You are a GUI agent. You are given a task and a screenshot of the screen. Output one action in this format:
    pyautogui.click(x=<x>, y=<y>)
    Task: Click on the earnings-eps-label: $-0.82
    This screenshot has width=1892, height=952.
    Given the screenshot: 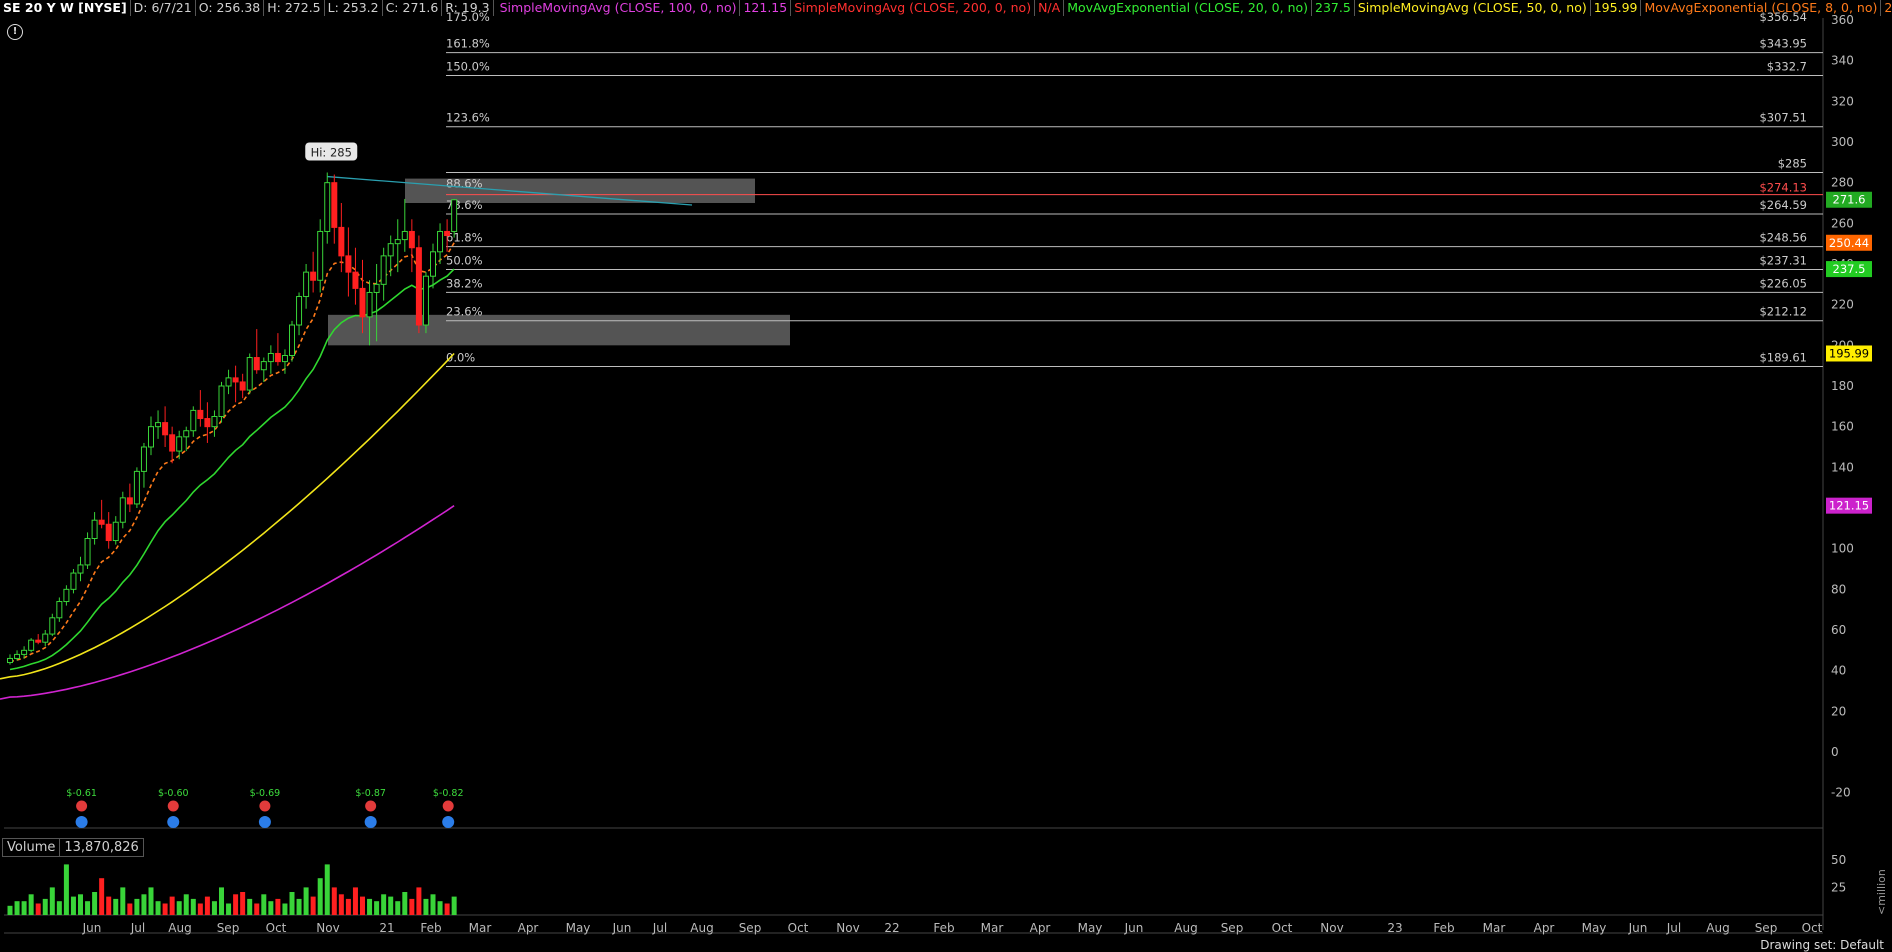 What is the action you would take?
    pyautogui.click(x=448, y=793)
    